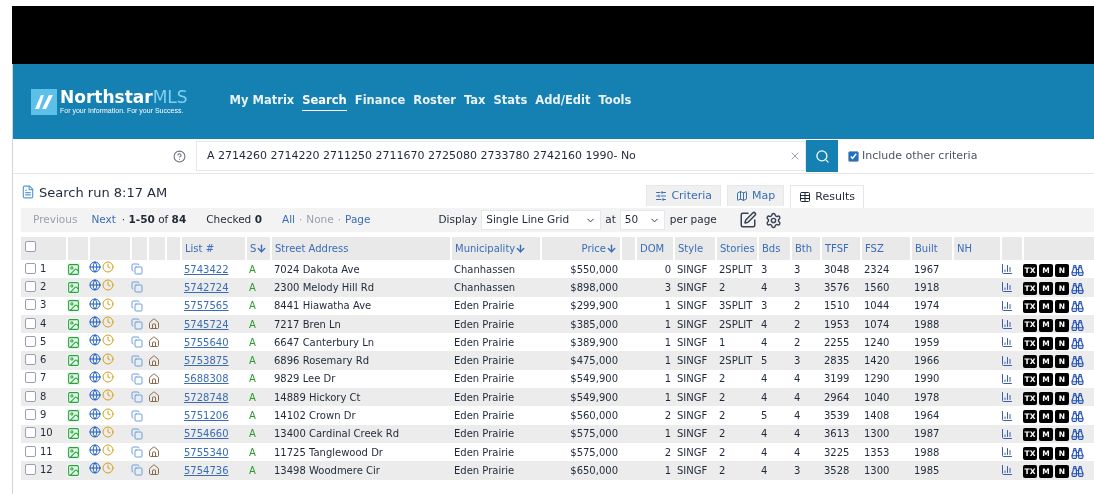 This screenshot has height=494, width=1094. What do you see at coordinates (206, 415) in the screenshot?
I see `listing-link: 5751206` at bounding box center [206, 415].